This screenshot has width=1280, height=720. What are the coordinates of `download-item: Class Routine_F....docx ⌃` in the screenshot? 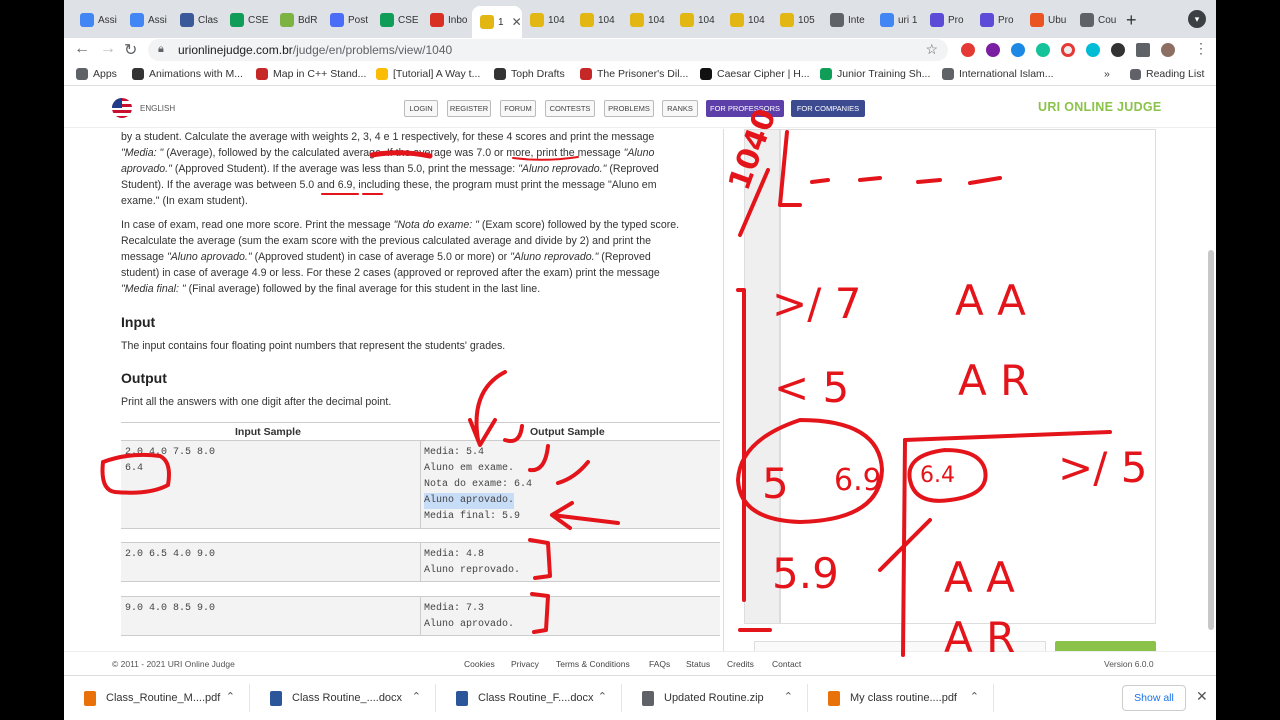 It's located at (532, 698).